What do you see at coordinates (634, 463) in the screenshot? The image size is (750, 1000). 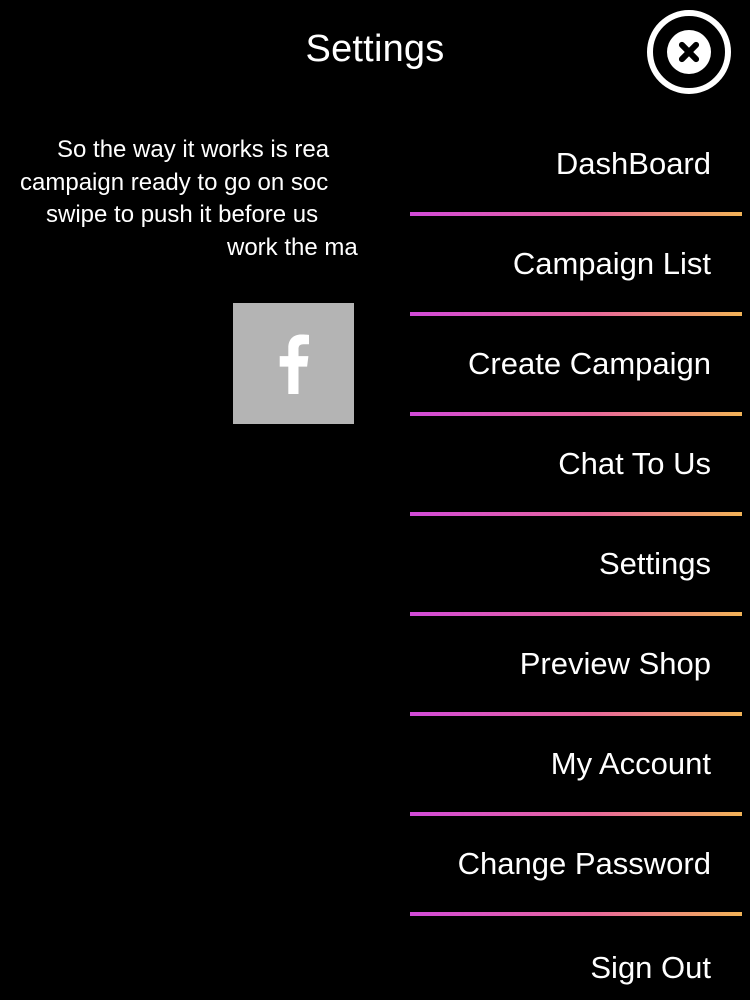 I see `menu-item-label: Chat To Us` at bounding box center [634, 463].